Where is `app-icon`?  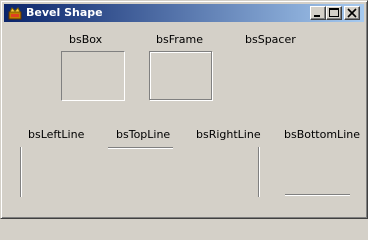 app-icon is located at coordinates (15, 13).